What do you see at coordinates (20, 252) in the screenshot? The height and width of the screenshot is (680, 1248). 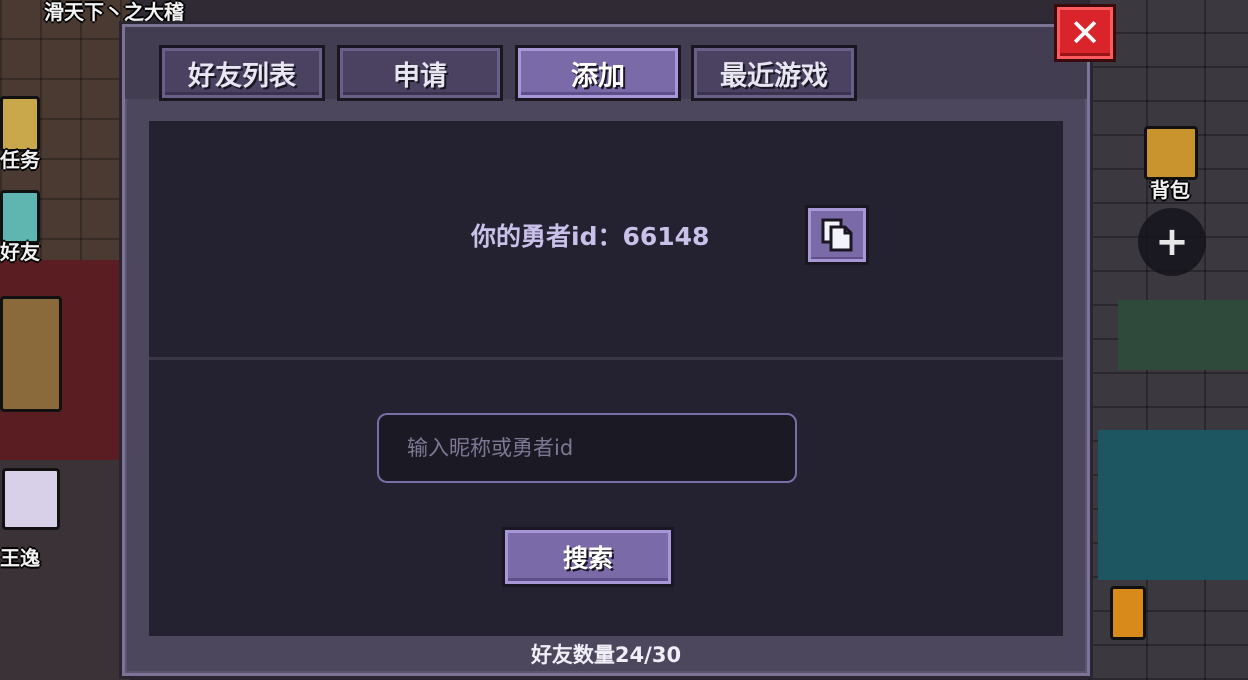 I see `friend-label: 好友` at bounding box center [20, 252].